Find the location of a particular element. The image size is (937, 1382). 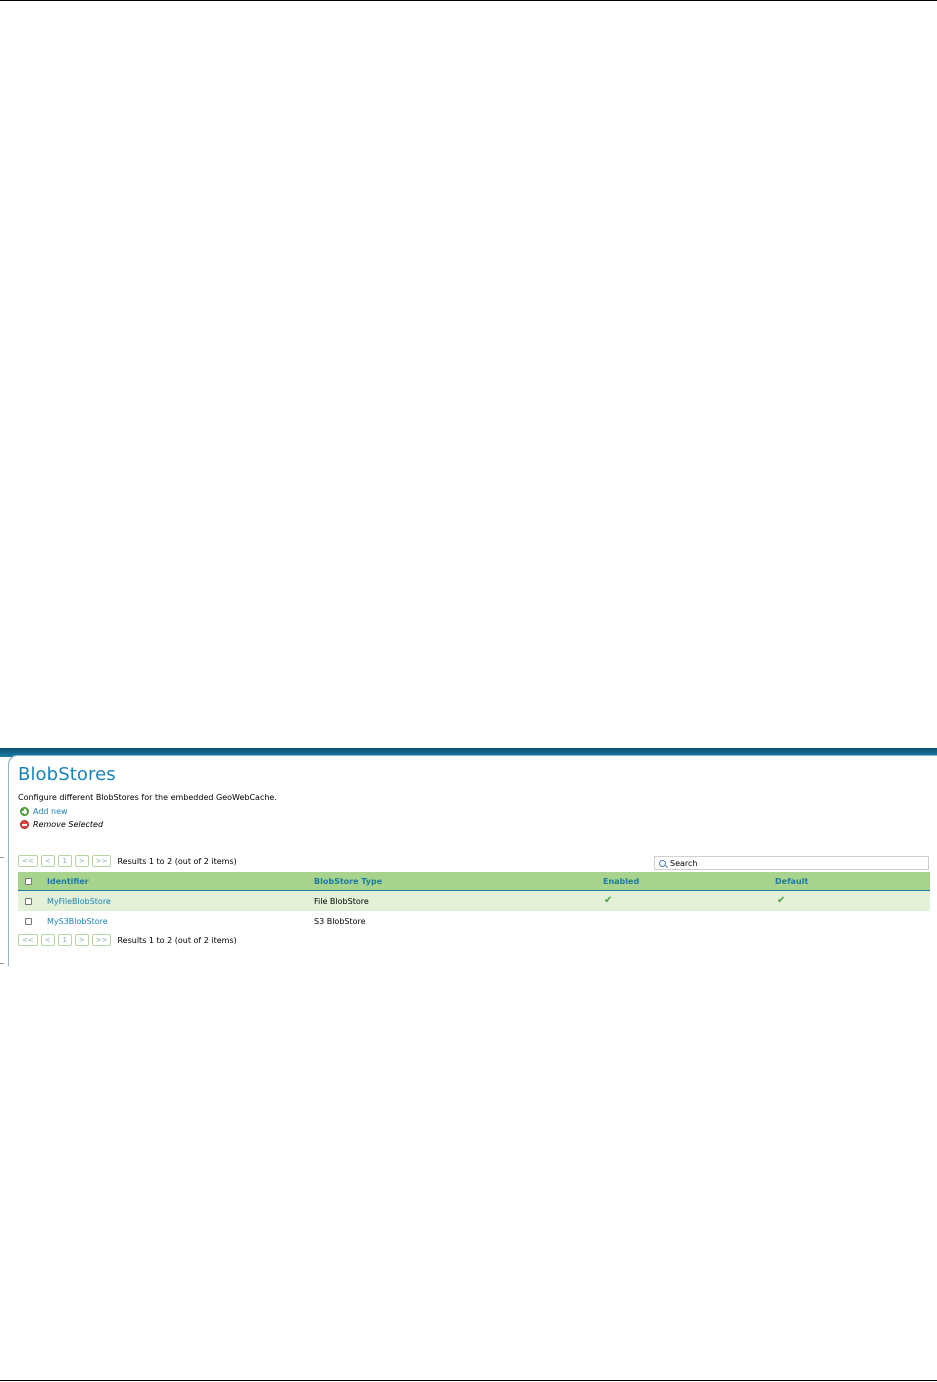

default-check-icon: ✔ is located at coordinates (781, 900).